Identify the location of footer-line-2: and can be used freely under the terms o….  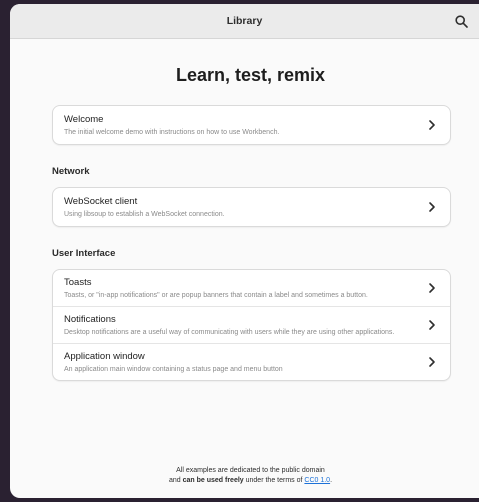
(250, 481).